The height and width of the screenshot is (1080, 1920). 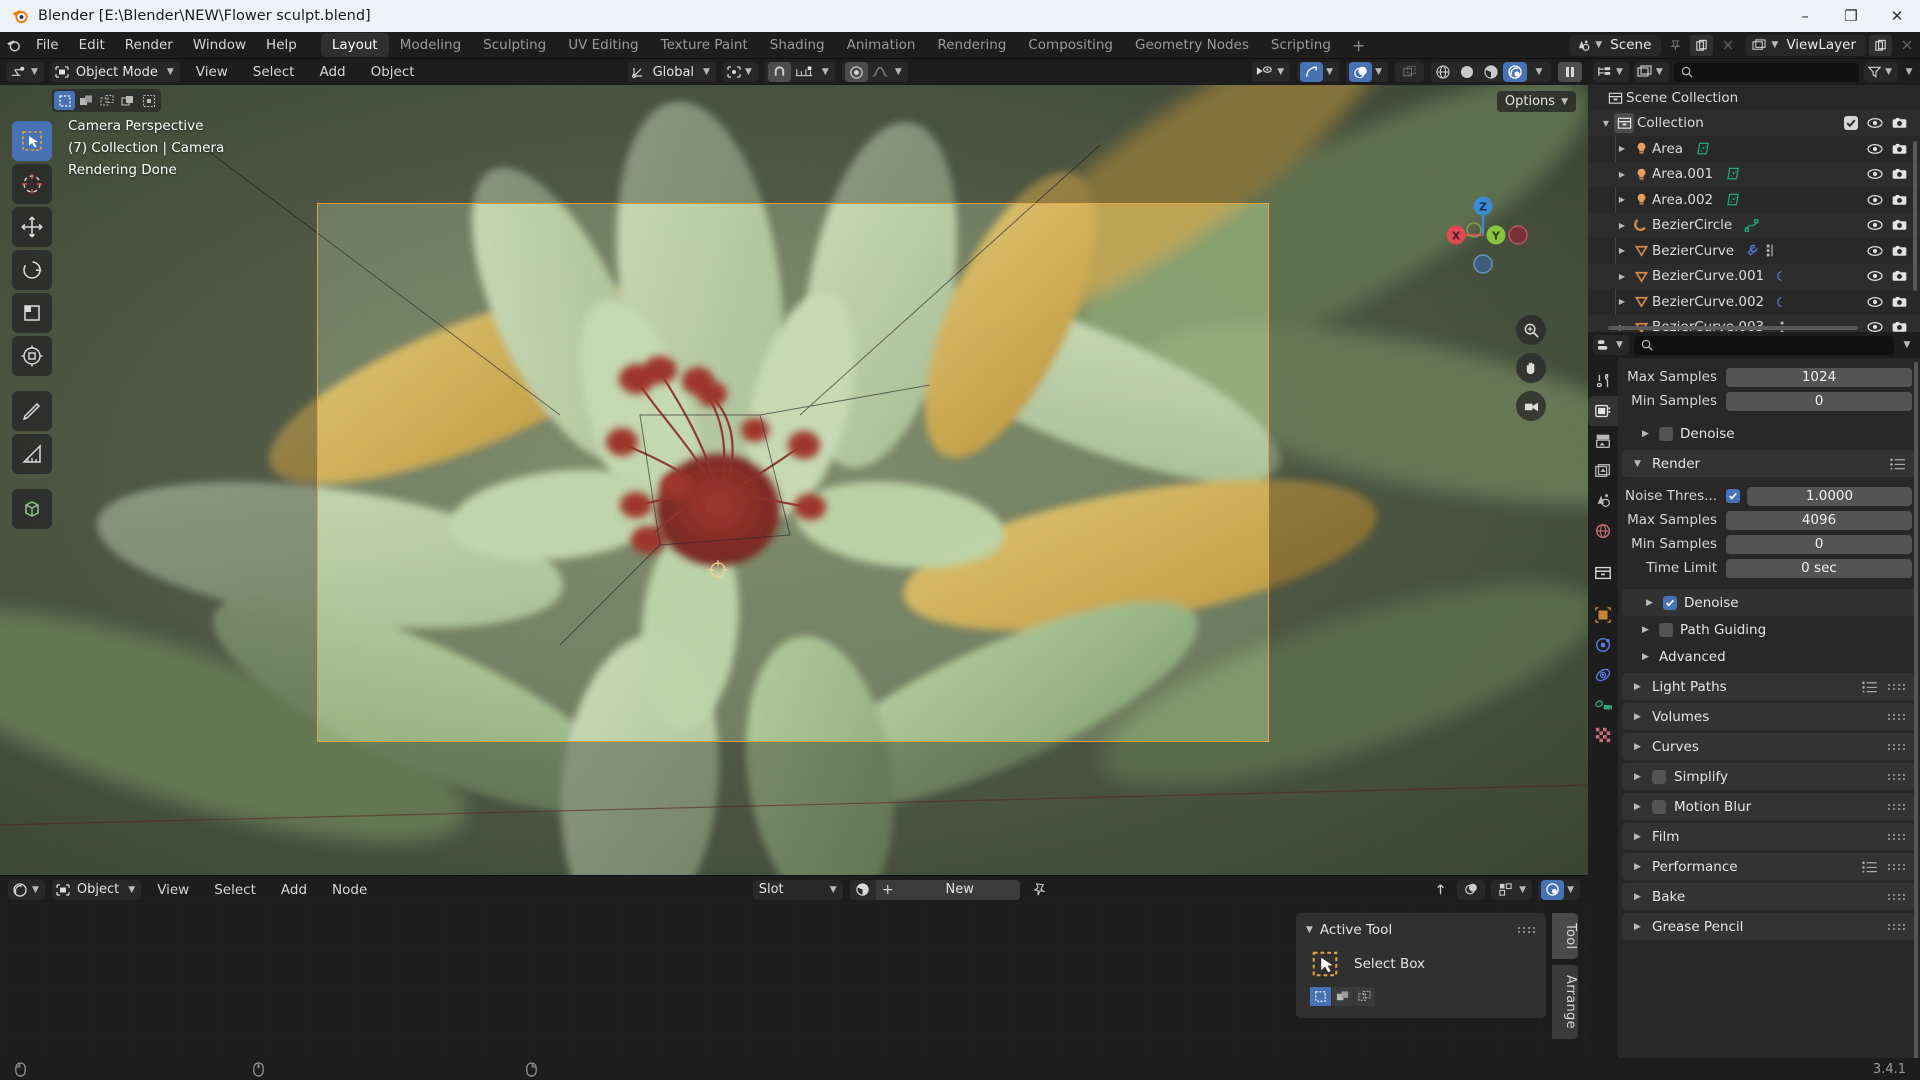 What do you see at coordinates (92, 45) in the screenshot?
I see `menu-edit: Edit` at bounding box center [92, 45].